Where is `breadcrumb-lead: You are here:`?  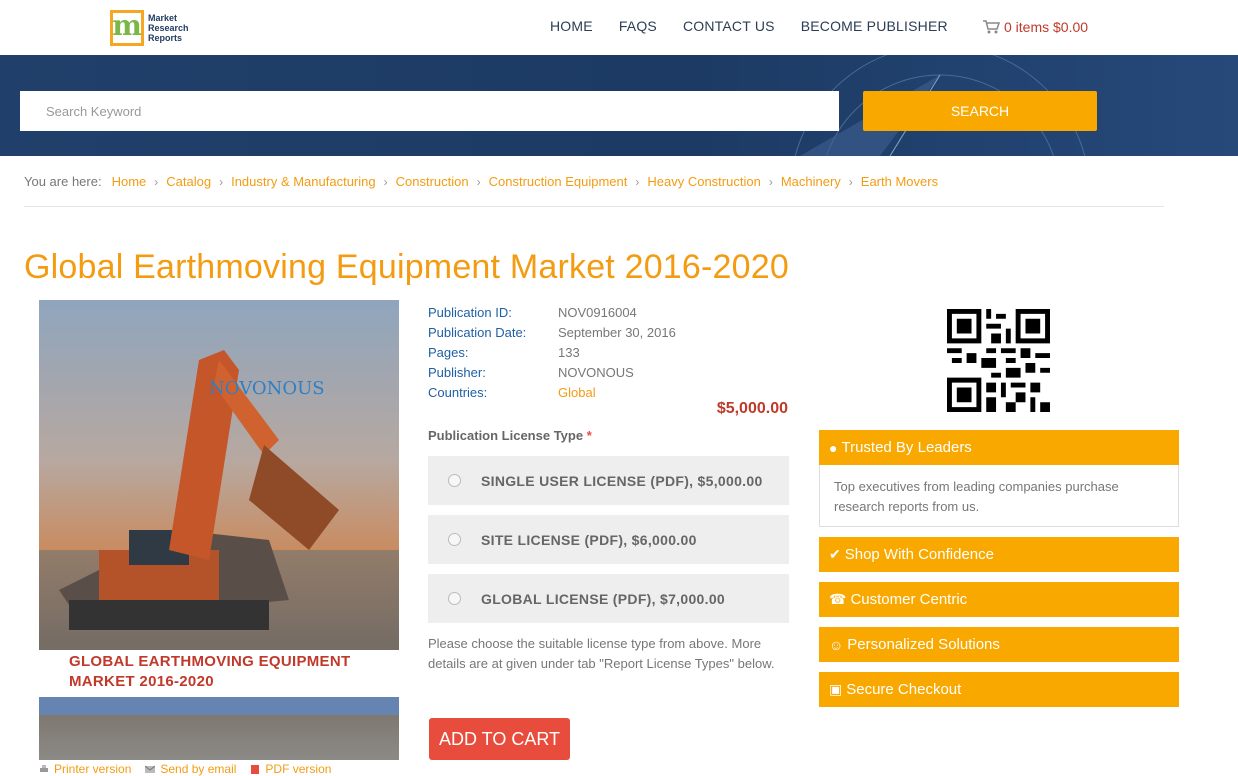 breadcrumb-lead: You are here: is located at coordinates (63, 181).